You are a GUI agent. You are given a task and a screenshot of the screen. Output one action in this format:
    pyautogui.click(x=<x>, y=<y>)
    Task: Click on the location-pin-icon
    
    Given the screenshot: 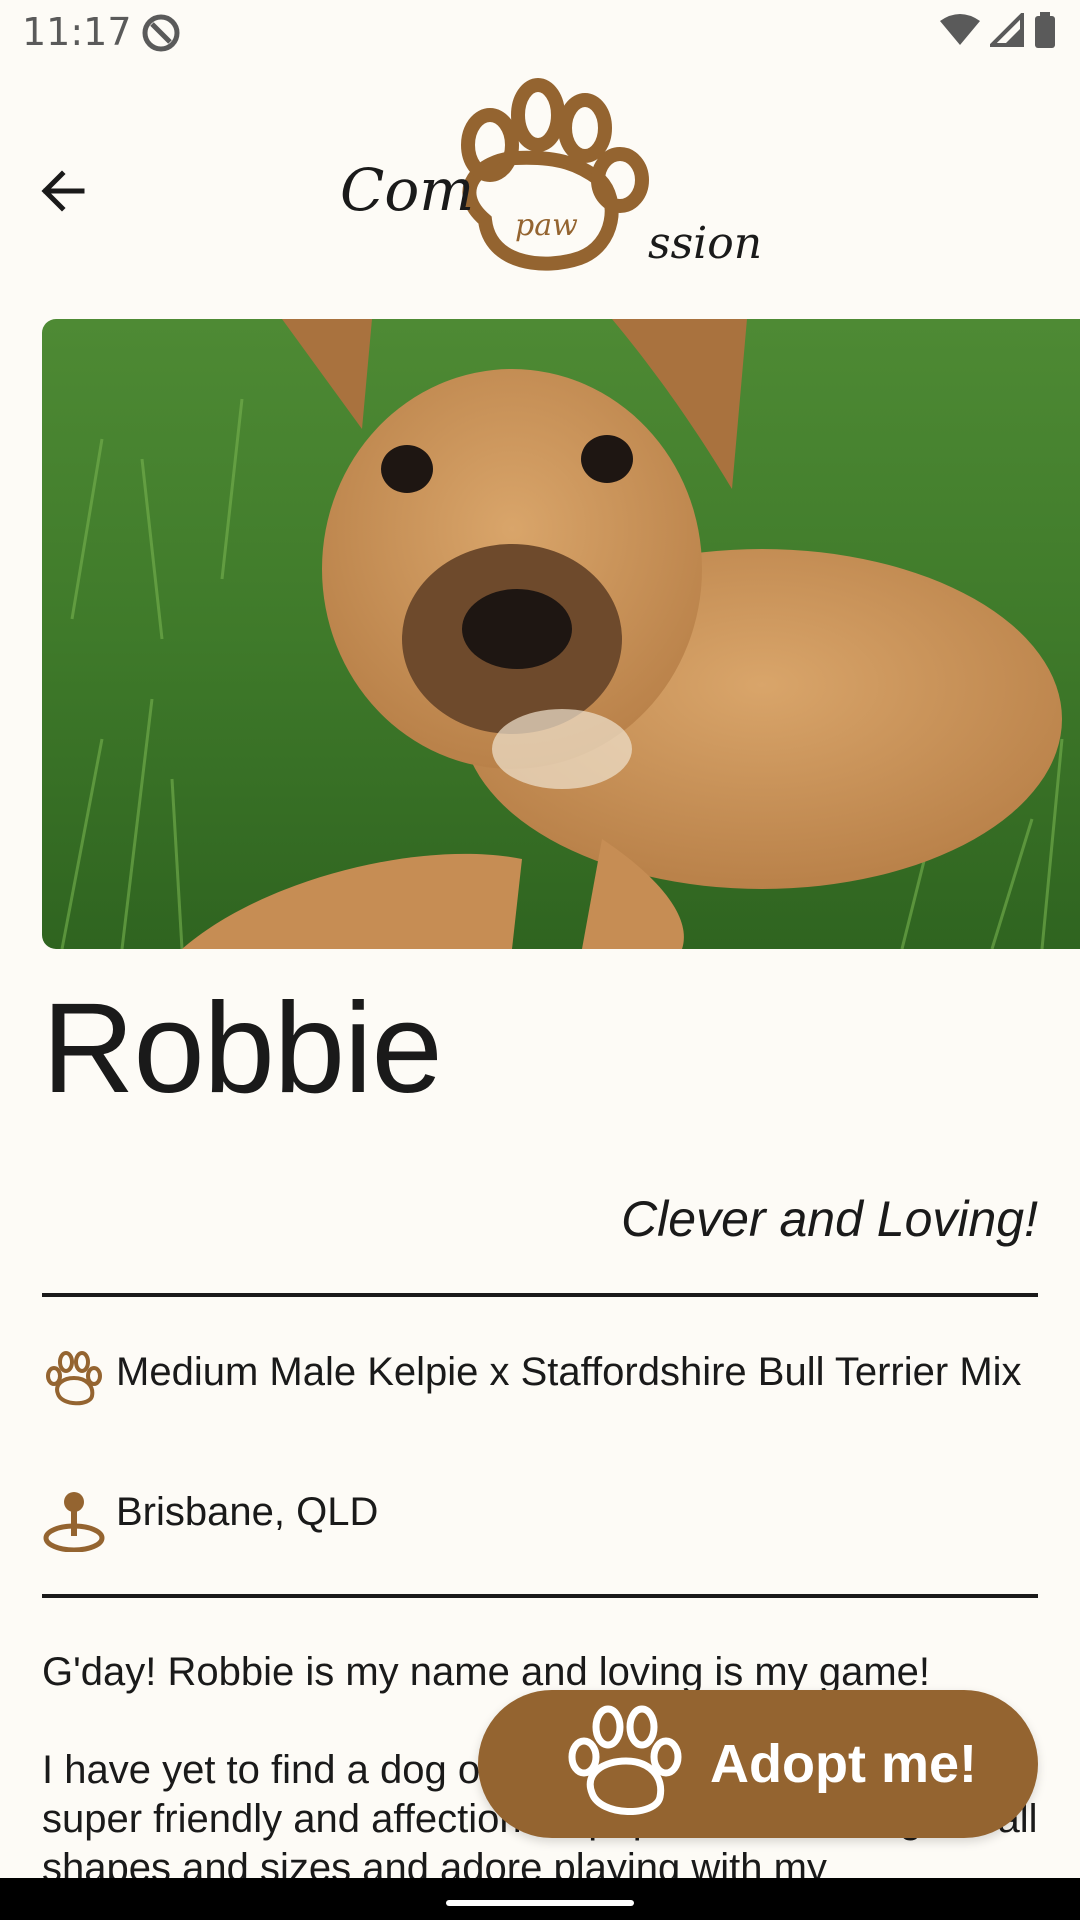 What is the action you would take?
    pyautogui.click(x=74, y=1522)
    